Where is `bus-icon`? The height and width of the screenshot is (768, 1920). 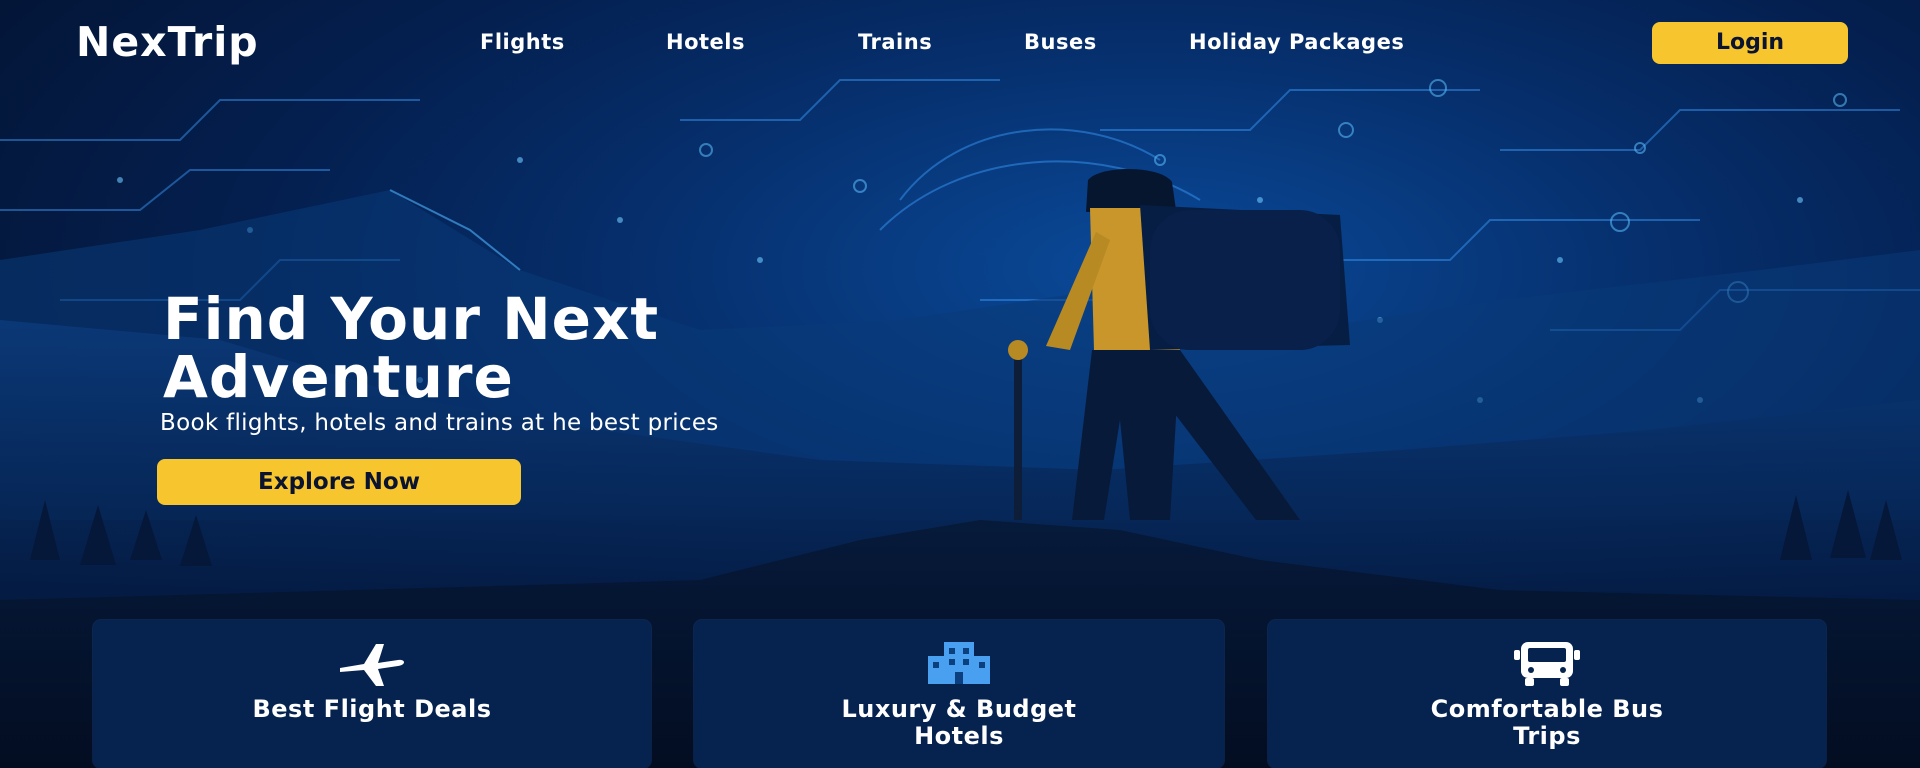
bus-icon is located at coordinates (1547, 665).